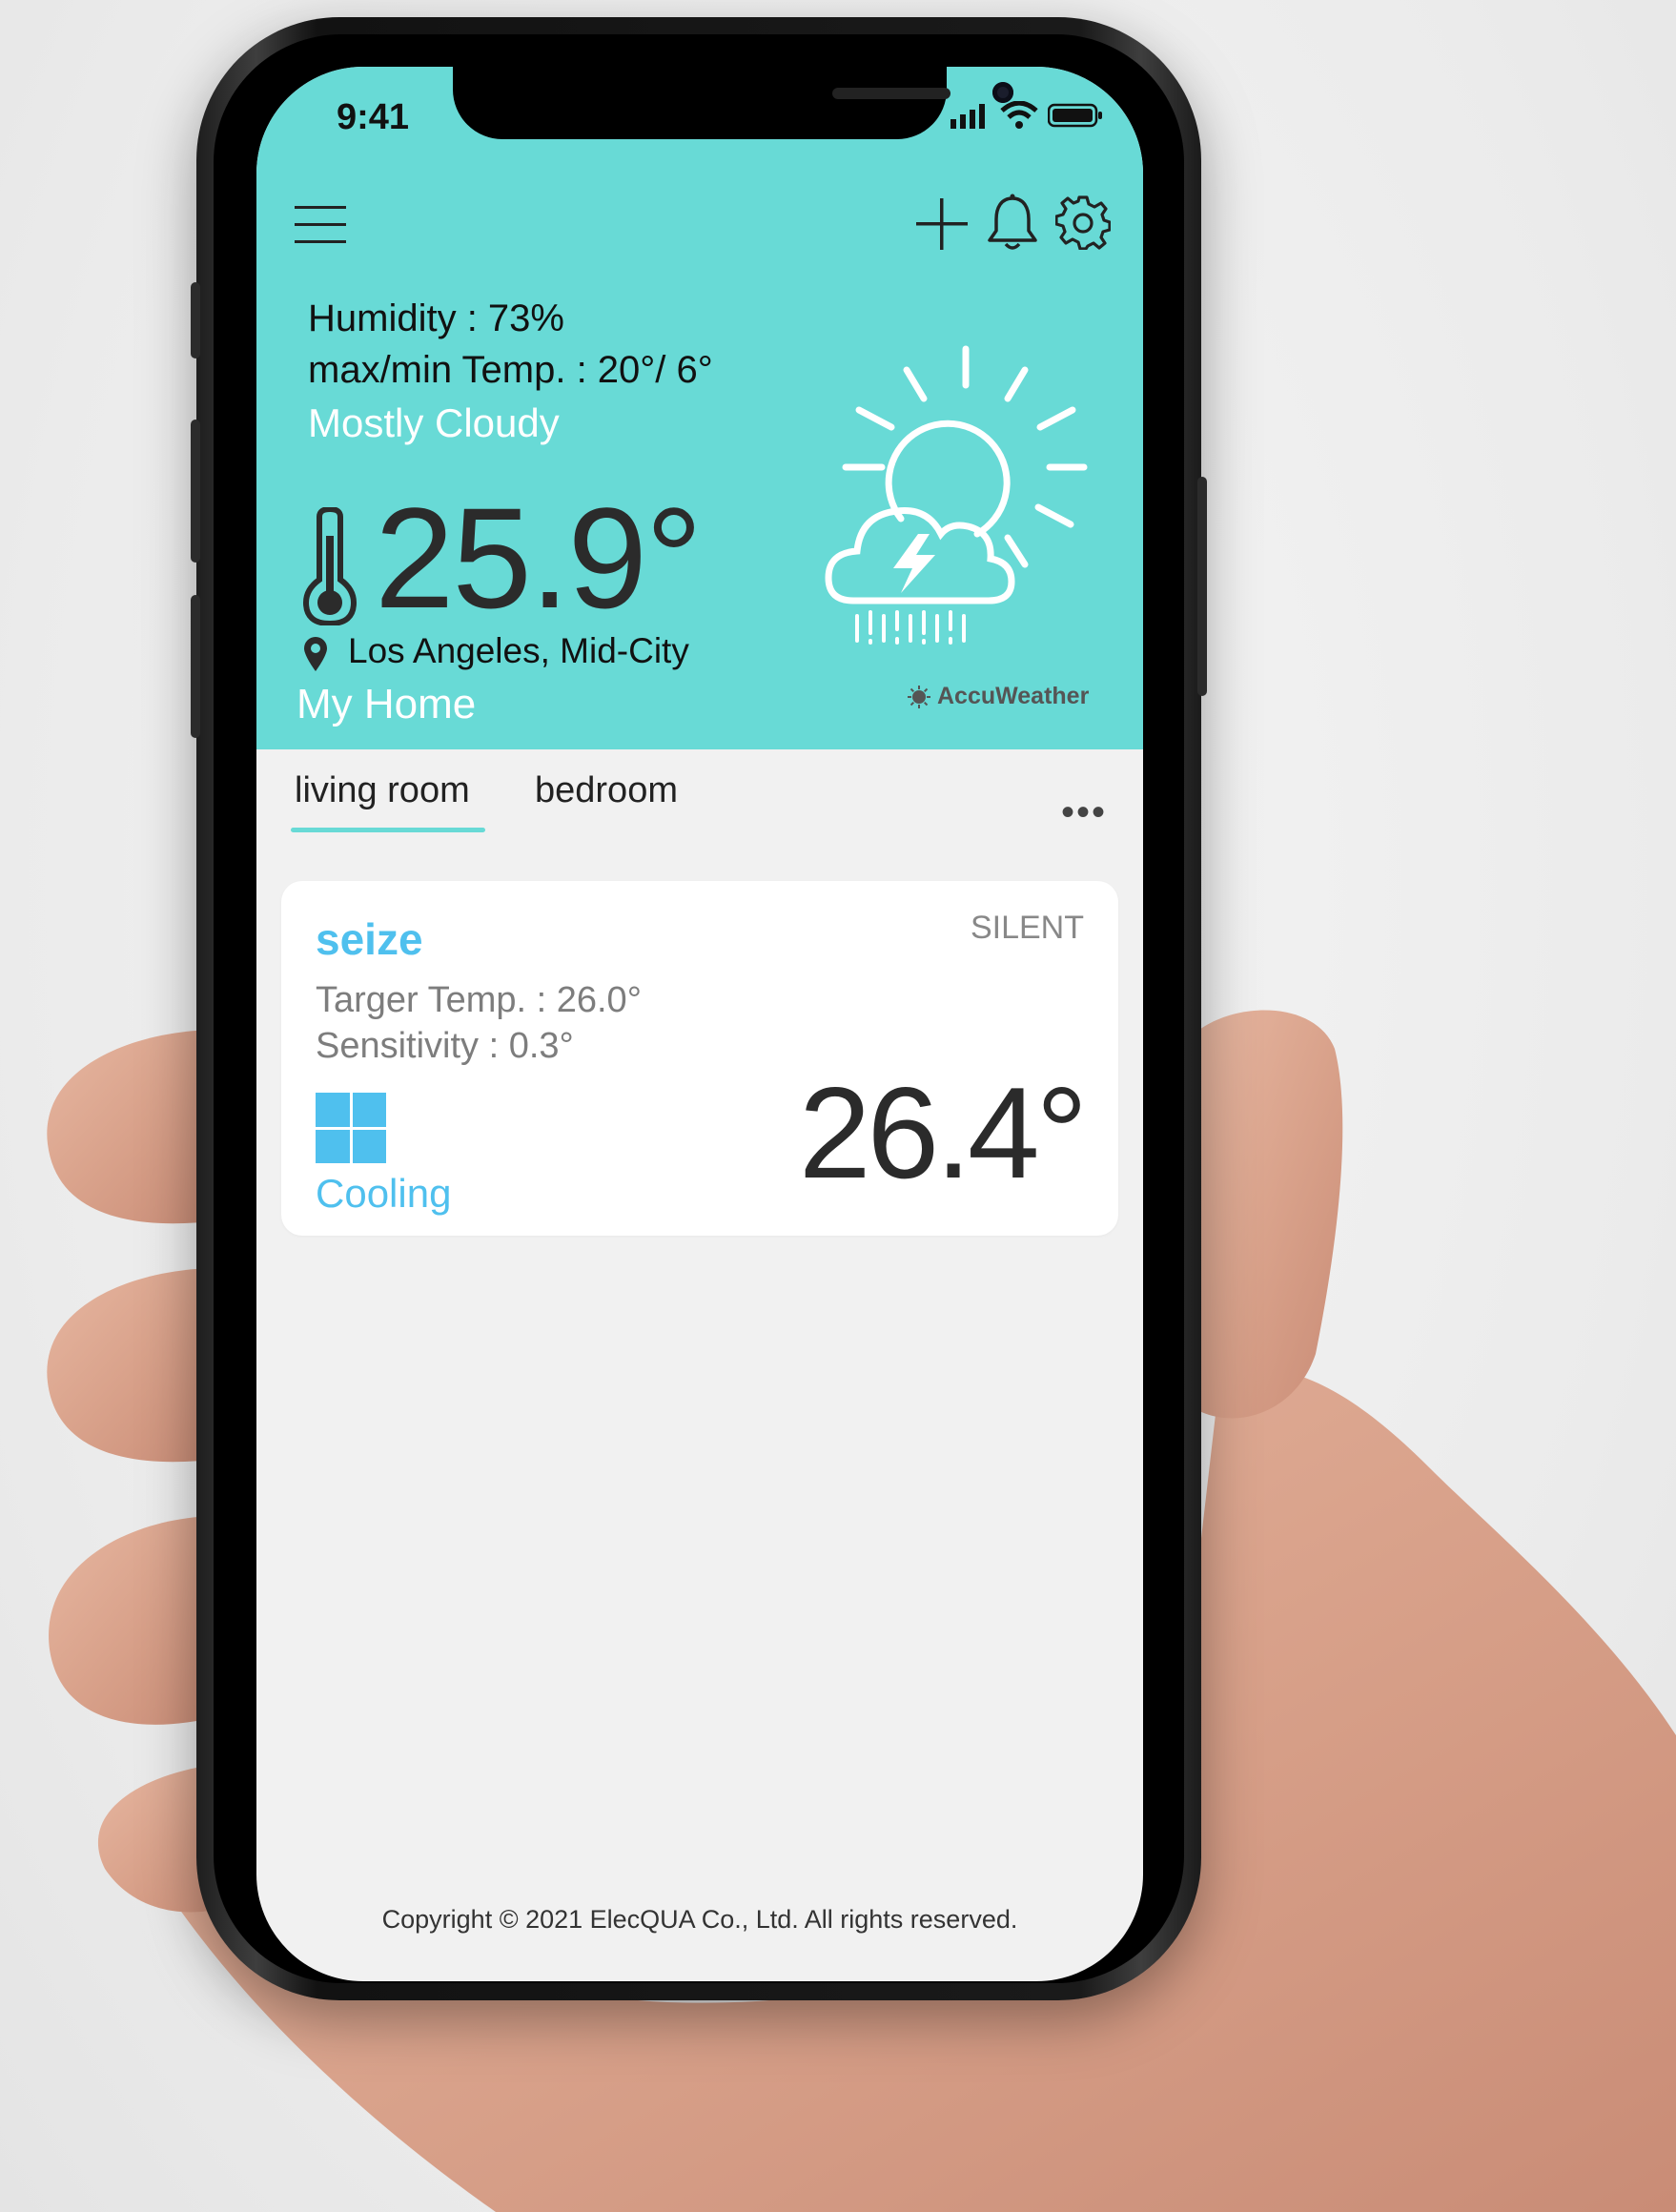 Image resolution: width=1676 pixels, height=2212 pixels. What do you see at coordinates (733, 103) in the screenshot?
I see `notch` at bounding box center [733, 103].